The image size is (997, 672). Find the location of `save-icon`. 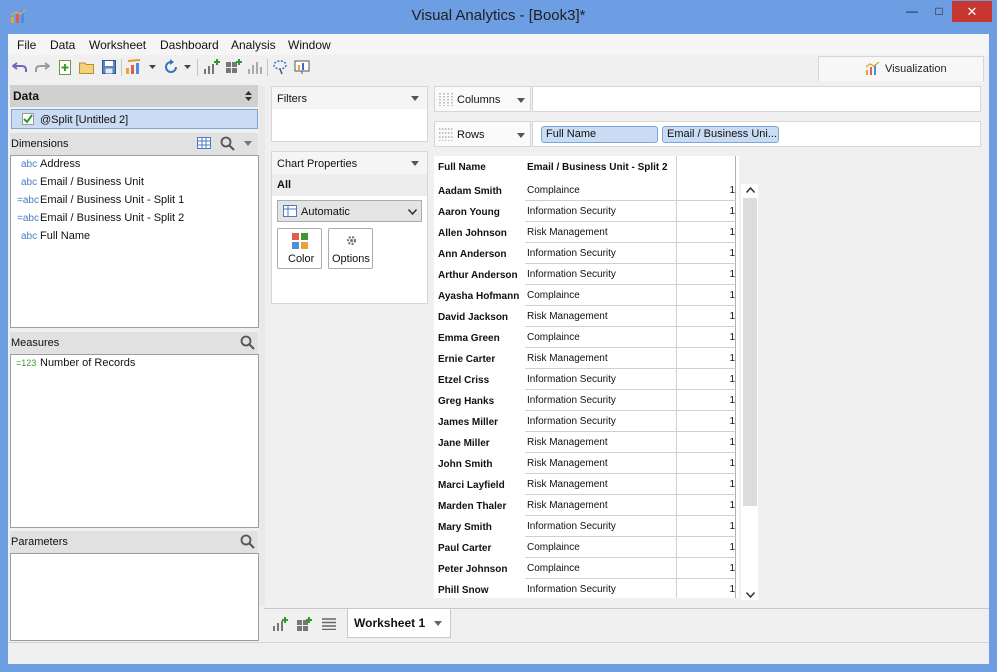

save-icon is located at coordinates (109, 67).